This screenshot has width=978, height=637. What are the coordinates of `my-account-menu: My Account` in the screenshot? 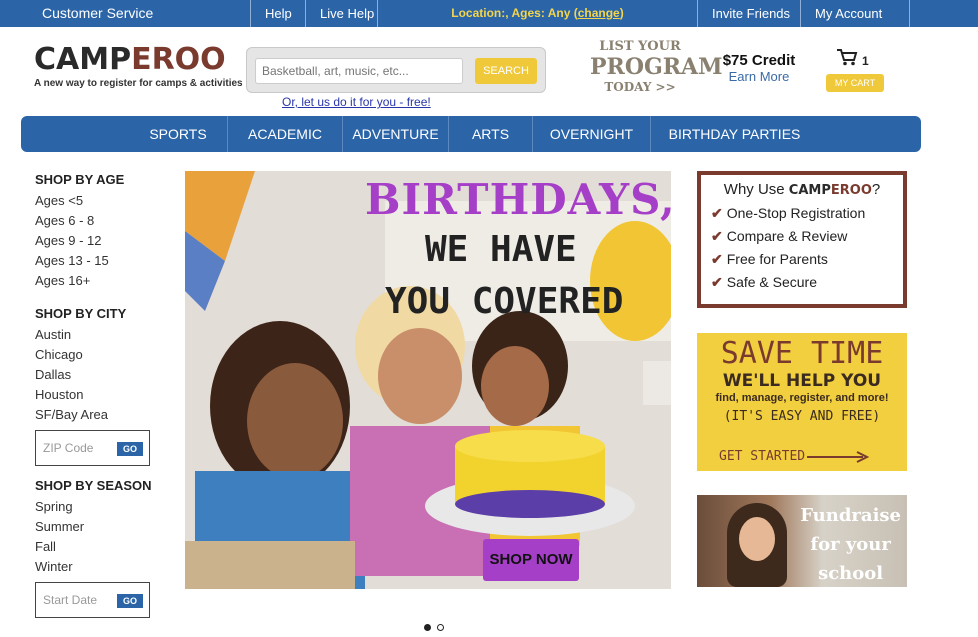 It's located at (855, 22).